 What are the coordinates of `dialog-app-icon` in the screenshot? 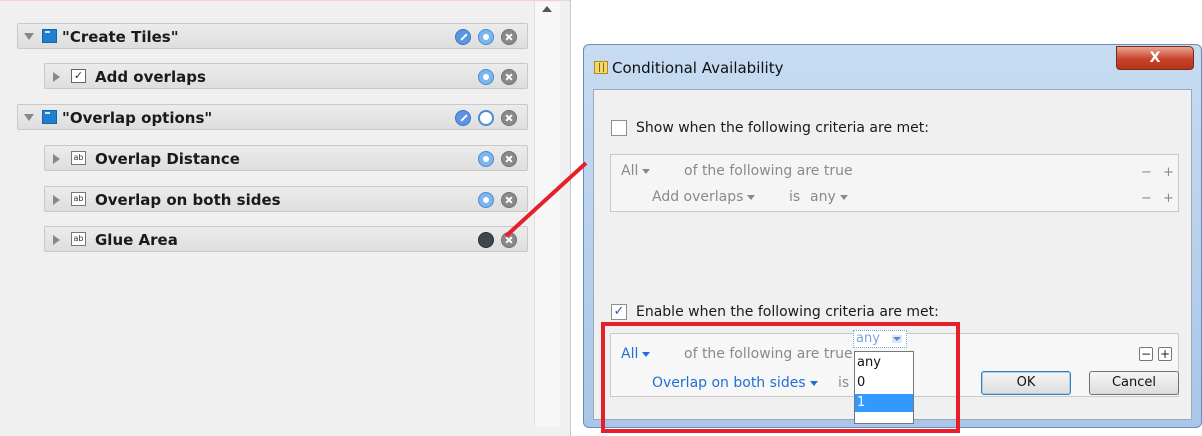 It's located at (601, 67).